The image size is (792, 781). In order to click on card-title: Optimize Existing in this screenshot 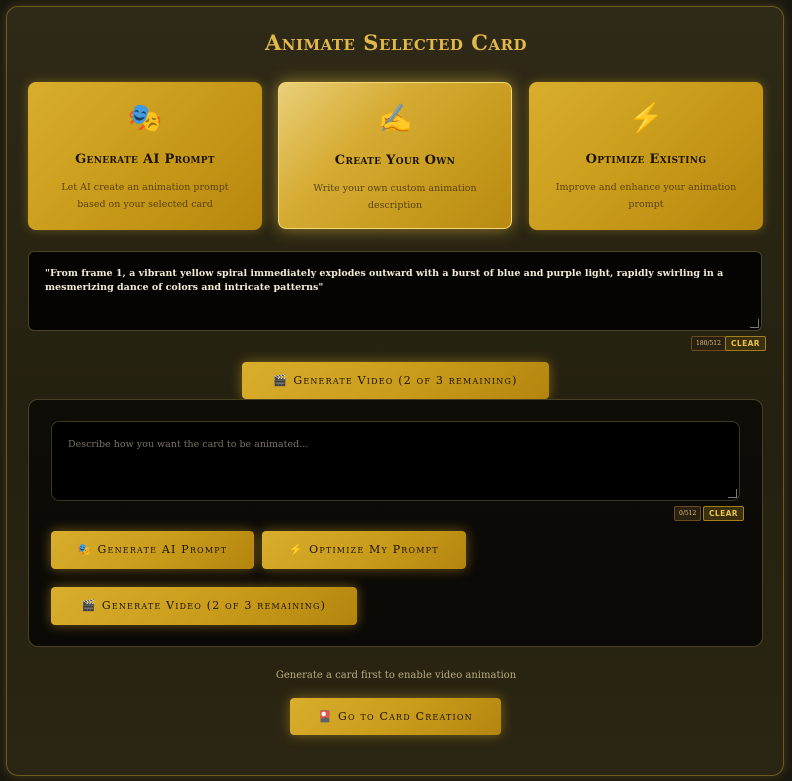, I will do `click(646, 159)`.